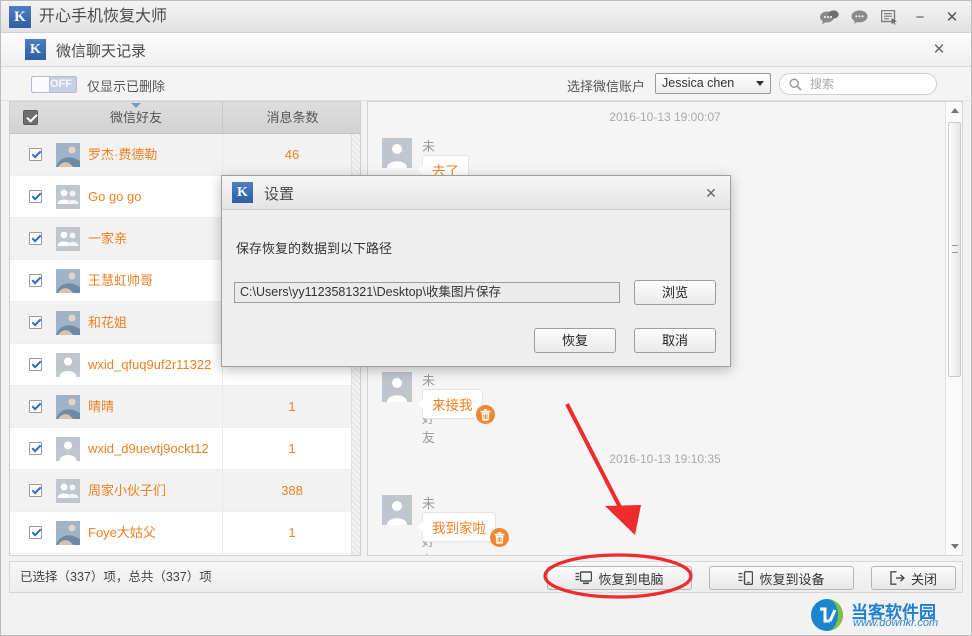 Image resolution: width=972 pixels, height=636 pixels. I want to click on message-count: 388, so click(292, 490).